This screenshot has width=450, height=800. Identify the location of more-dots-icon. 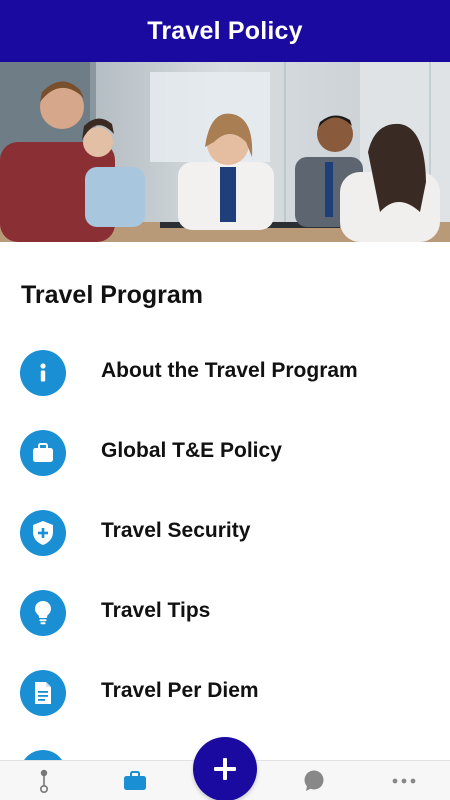
(404, 780).